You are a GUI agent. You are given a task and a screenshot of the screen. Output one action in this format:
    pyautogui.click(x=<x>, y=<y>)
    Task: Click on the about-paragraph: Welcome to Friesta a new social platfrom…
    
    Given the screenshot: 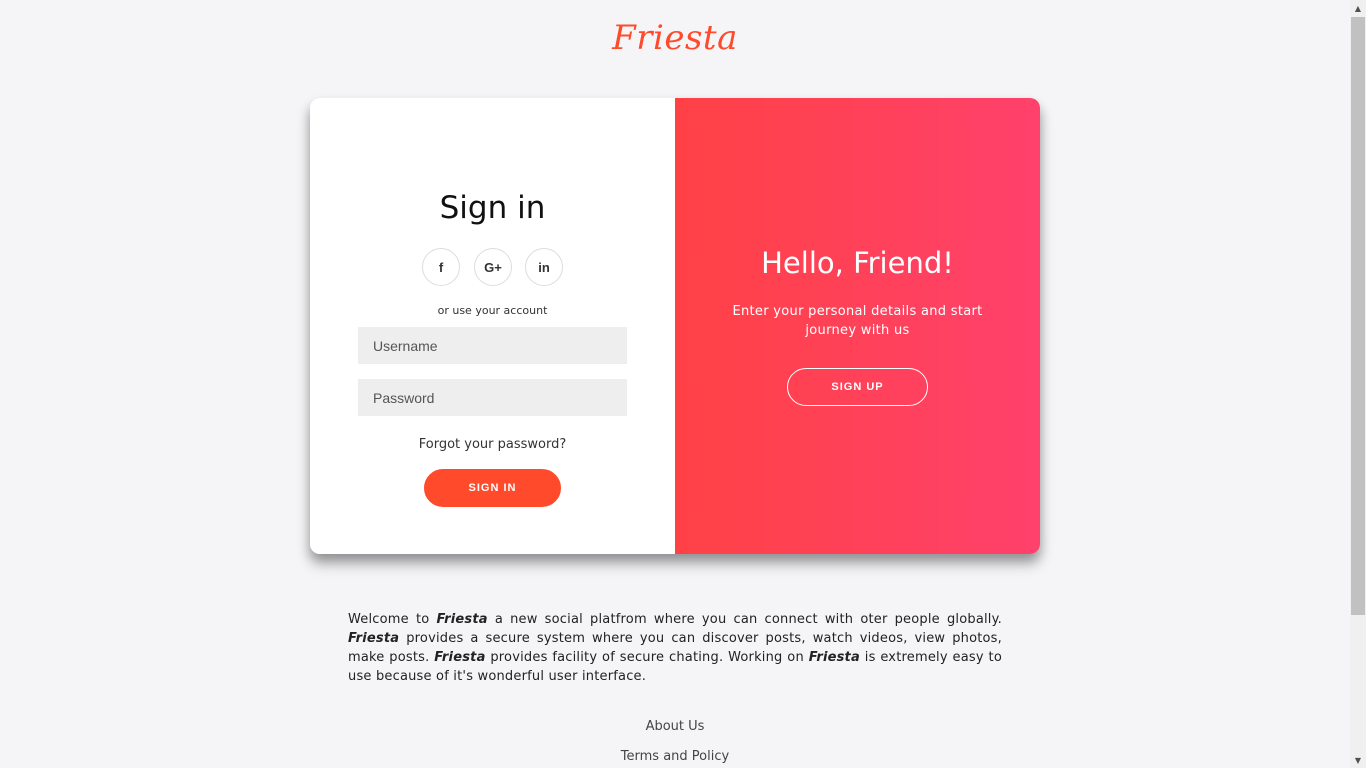 What is the action you would take?
    pyautogui.click(x=675, y=648)
    